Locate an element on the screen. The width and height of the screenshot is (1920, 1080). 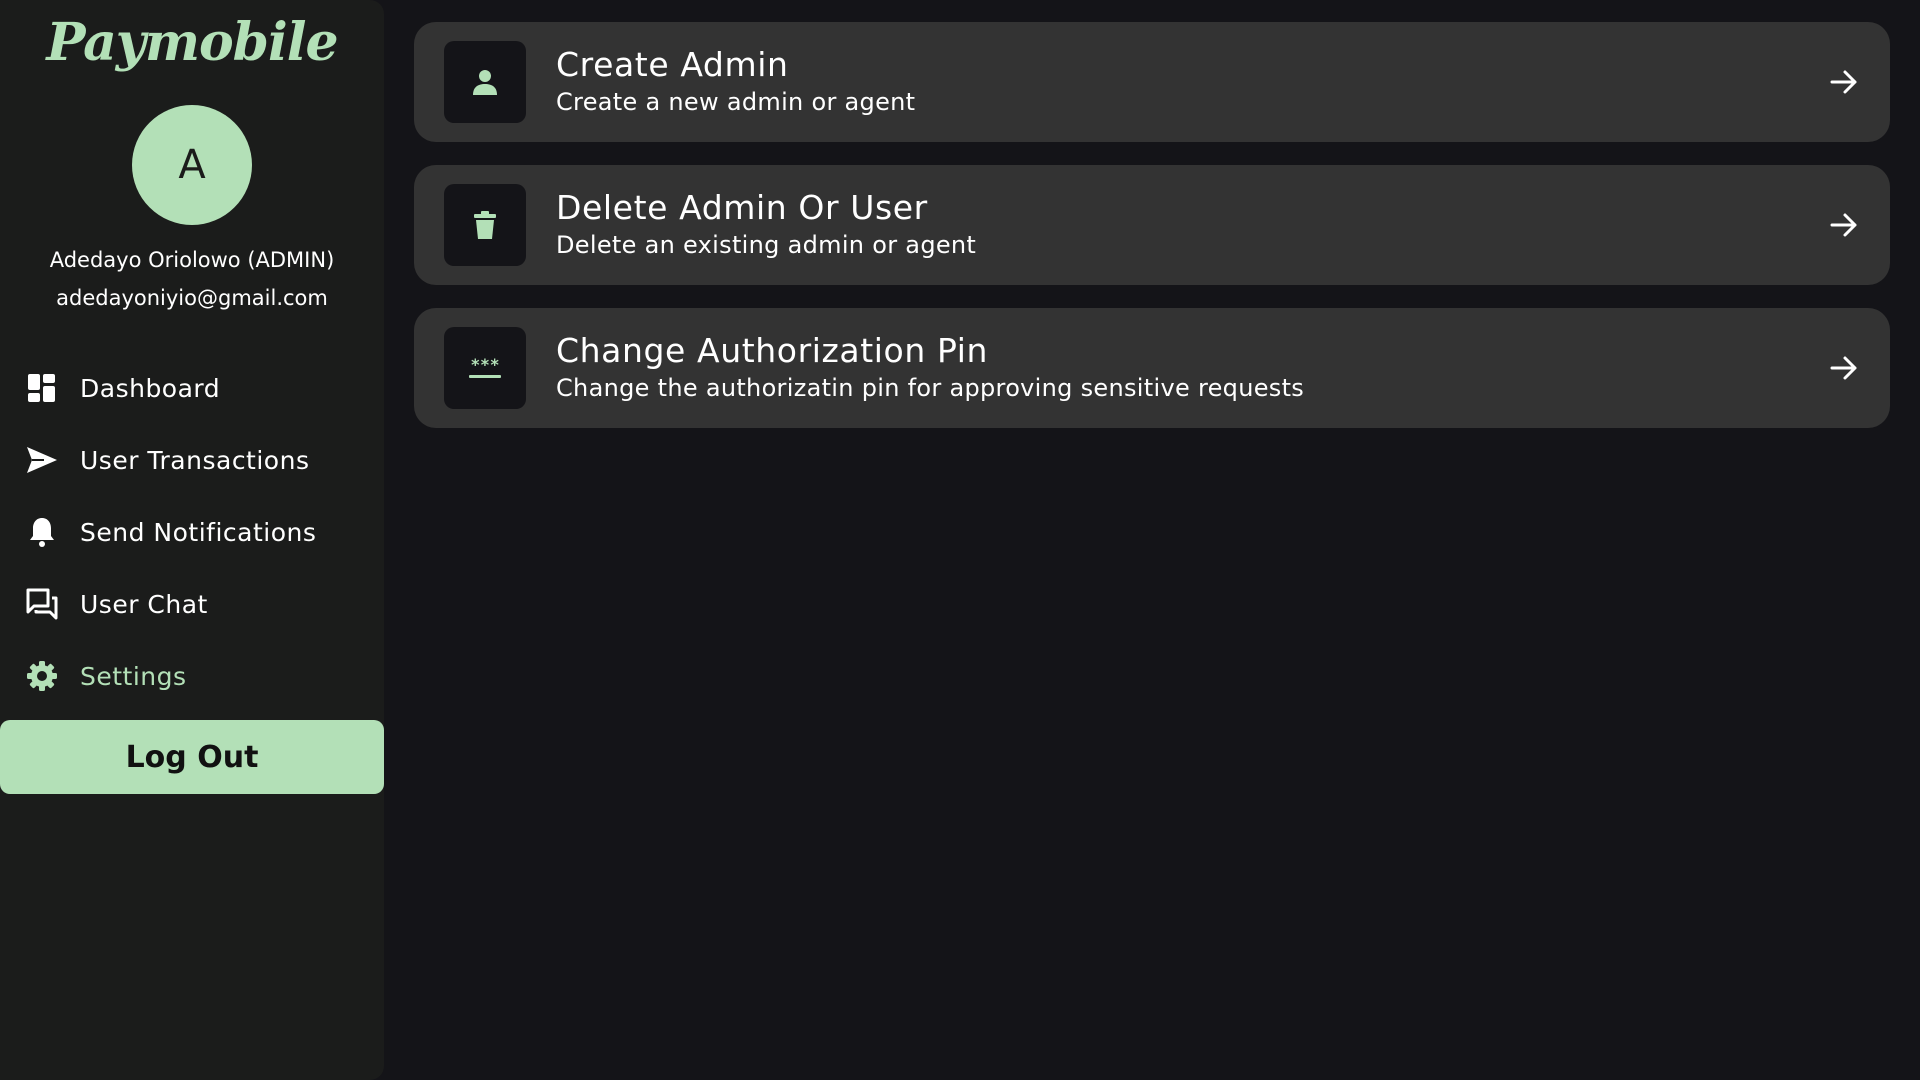
gear-icon is located at coordinates (42, 676).